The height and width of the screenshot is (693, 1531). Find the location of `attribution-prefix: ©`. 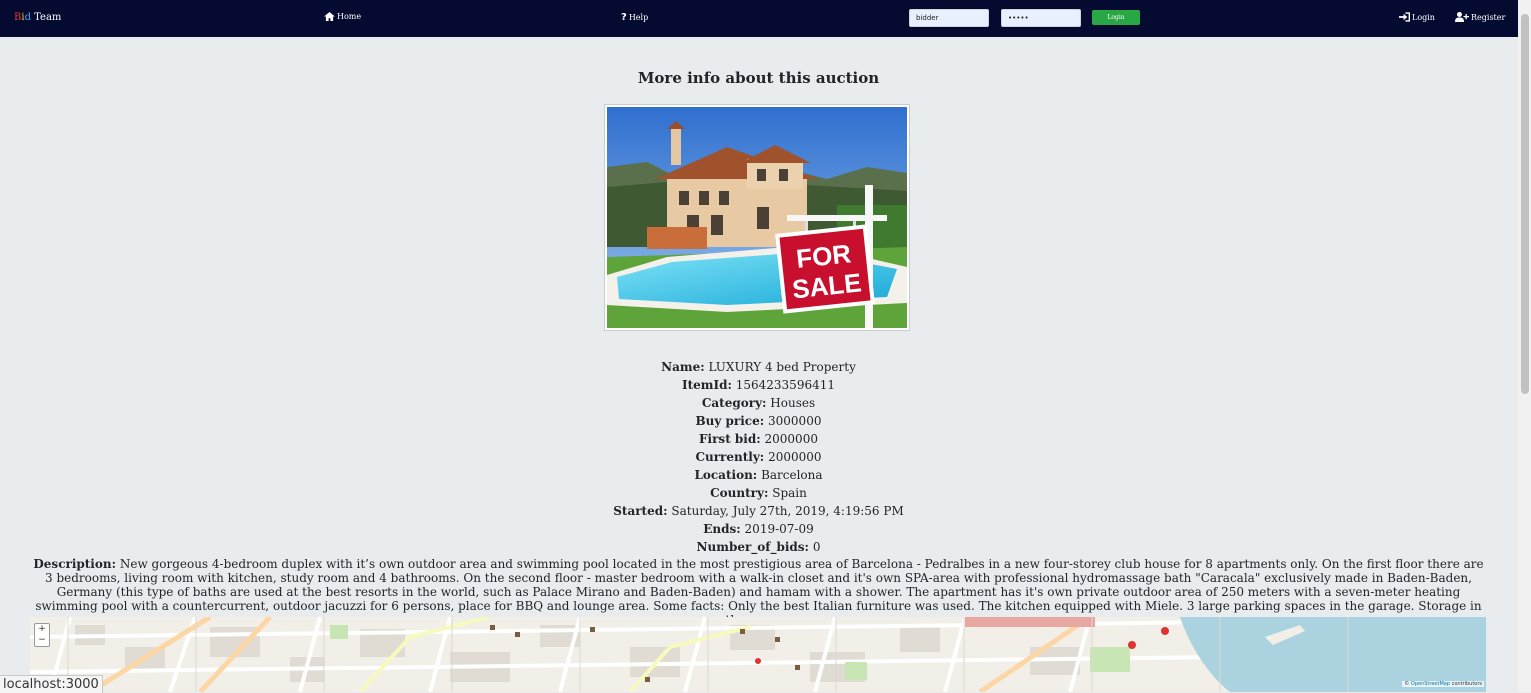

attribution-prefix: © is located at coordinates (1407, 684).